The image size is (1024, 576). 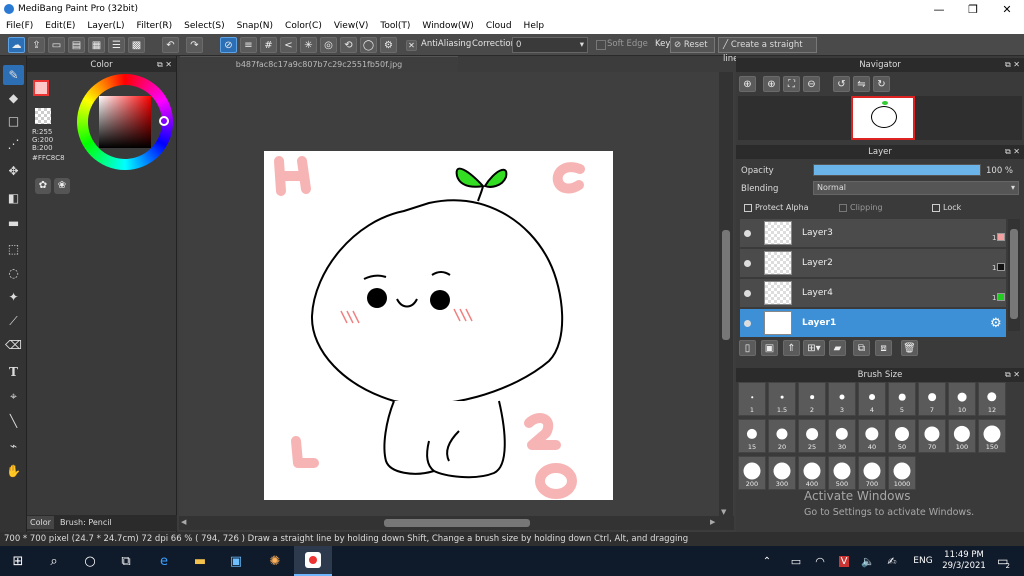 What do you see at coordinates (692, 45) in the screenshot?
I see `reset-button: ⊘ Reset` at bounding box center [692, 45].